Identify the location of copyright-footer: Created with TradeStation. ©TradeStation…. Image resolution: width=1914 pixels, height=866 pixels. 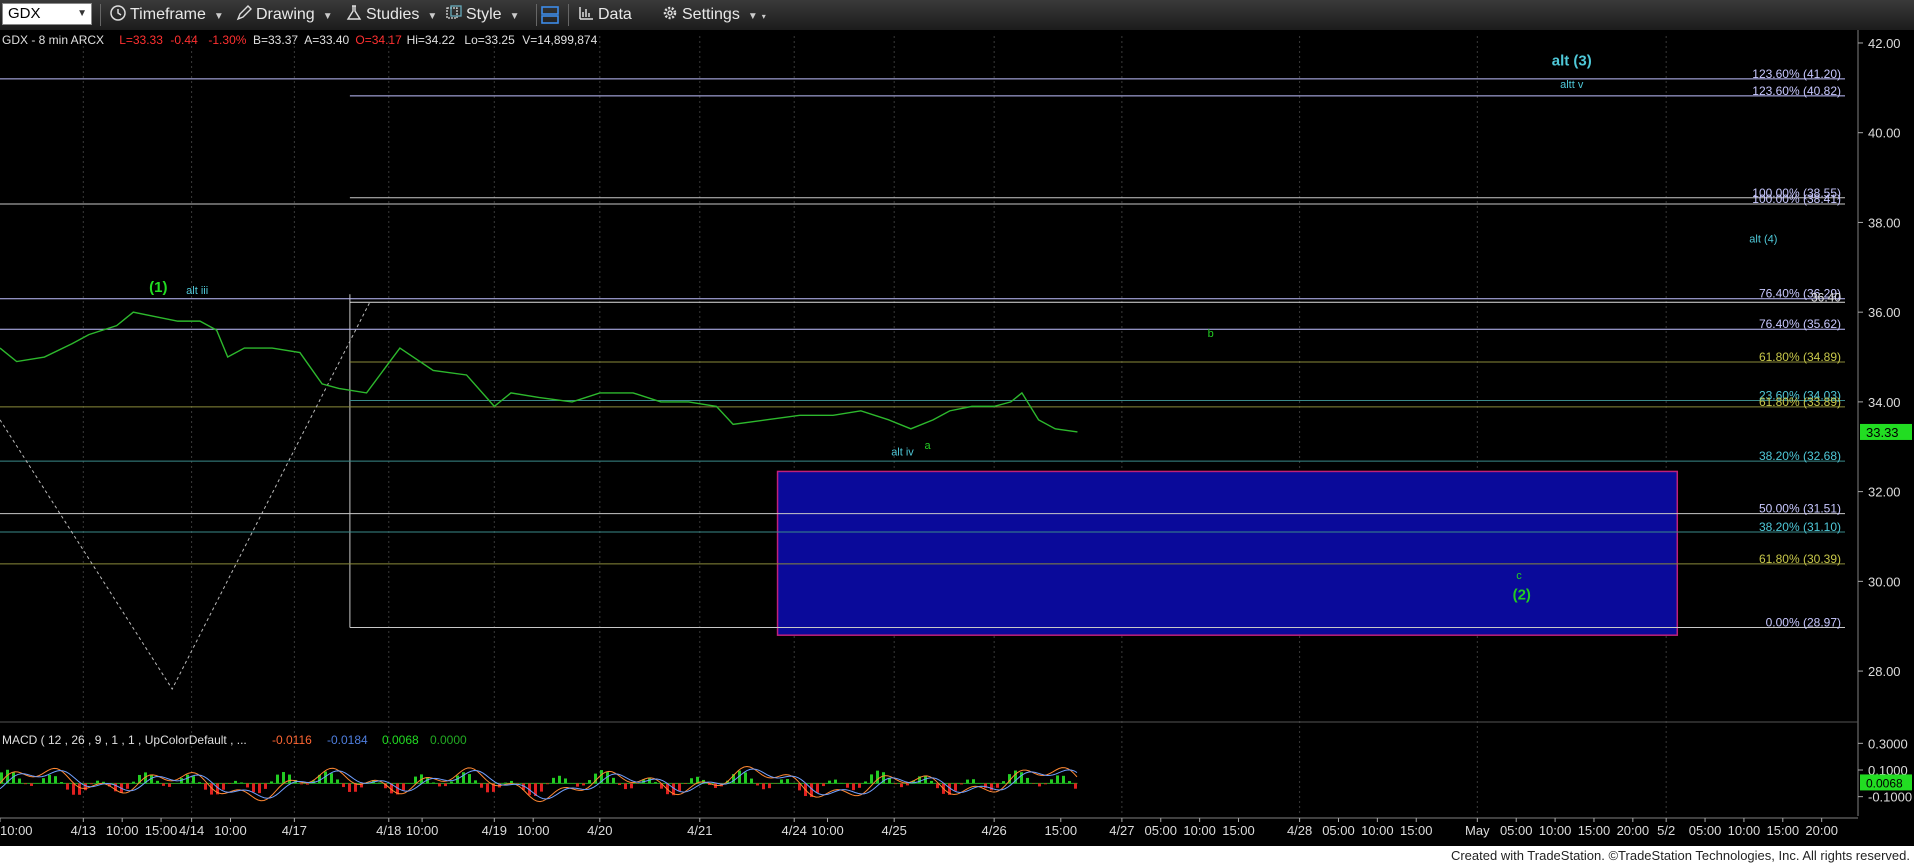
(957, 856).